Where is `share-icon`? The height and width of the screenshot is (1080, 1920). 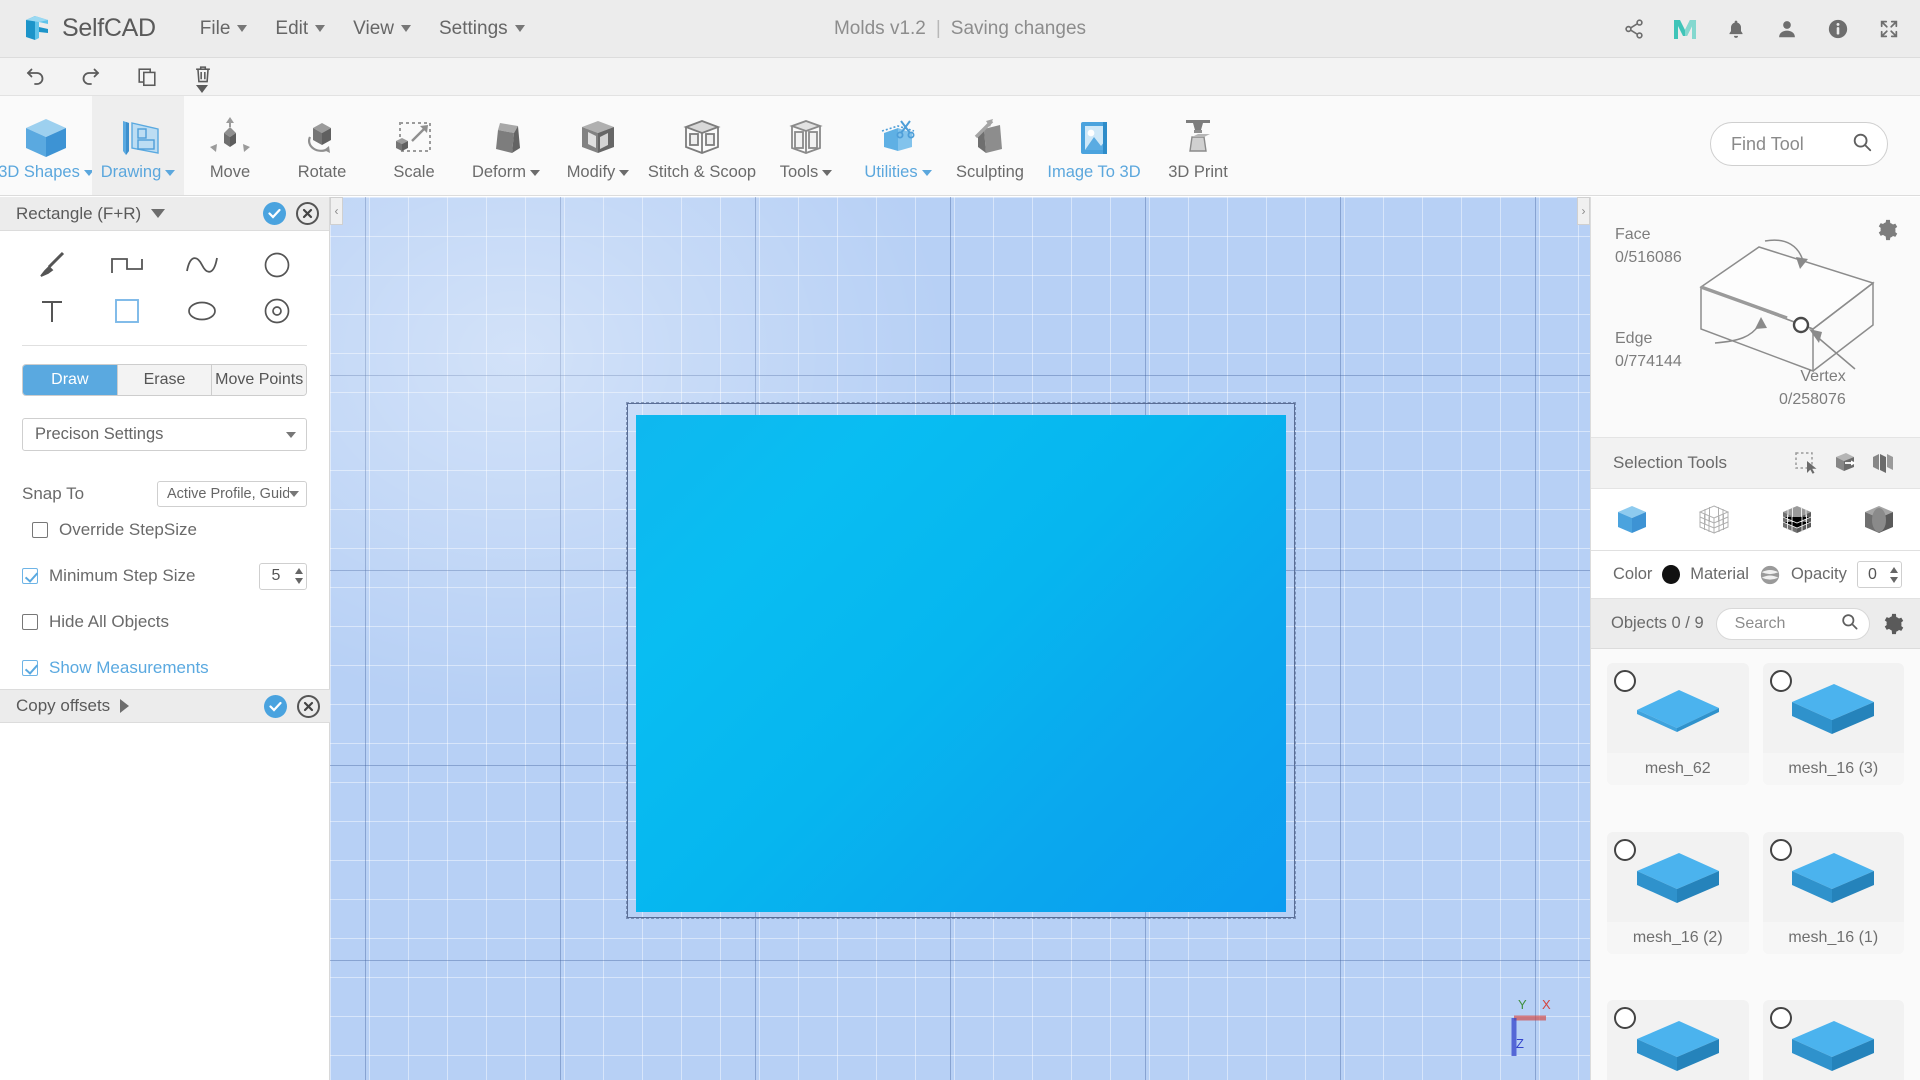
share-icon is located at coordinates (1634, 29).